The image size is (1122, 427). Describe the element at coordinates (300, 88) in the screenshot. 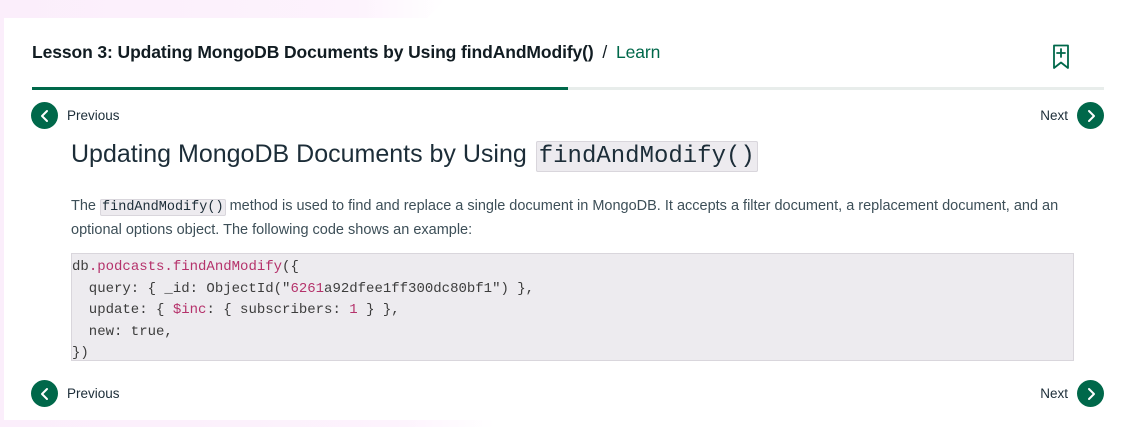

I see `lesson-progress-fill` at that location.